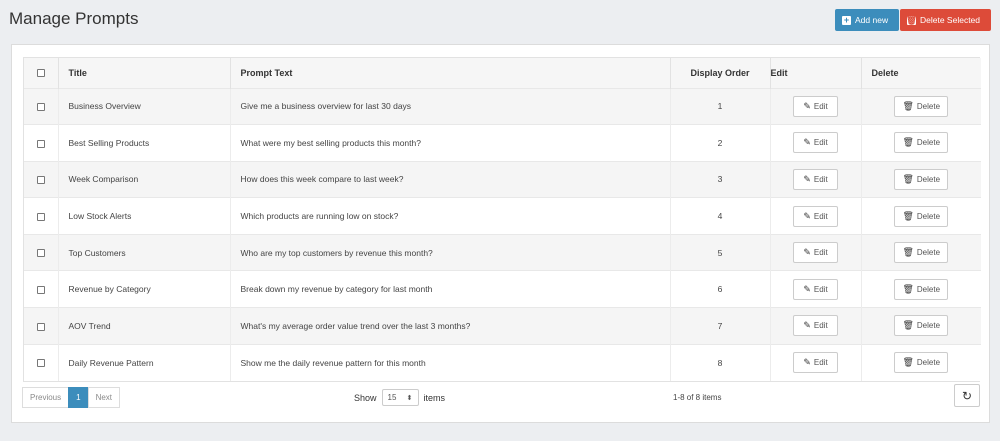  What do you see at coordinates (400, 397) in the screenshot?
I see `page-size-select: 15 ⬍` at bounding box center [400, 397].